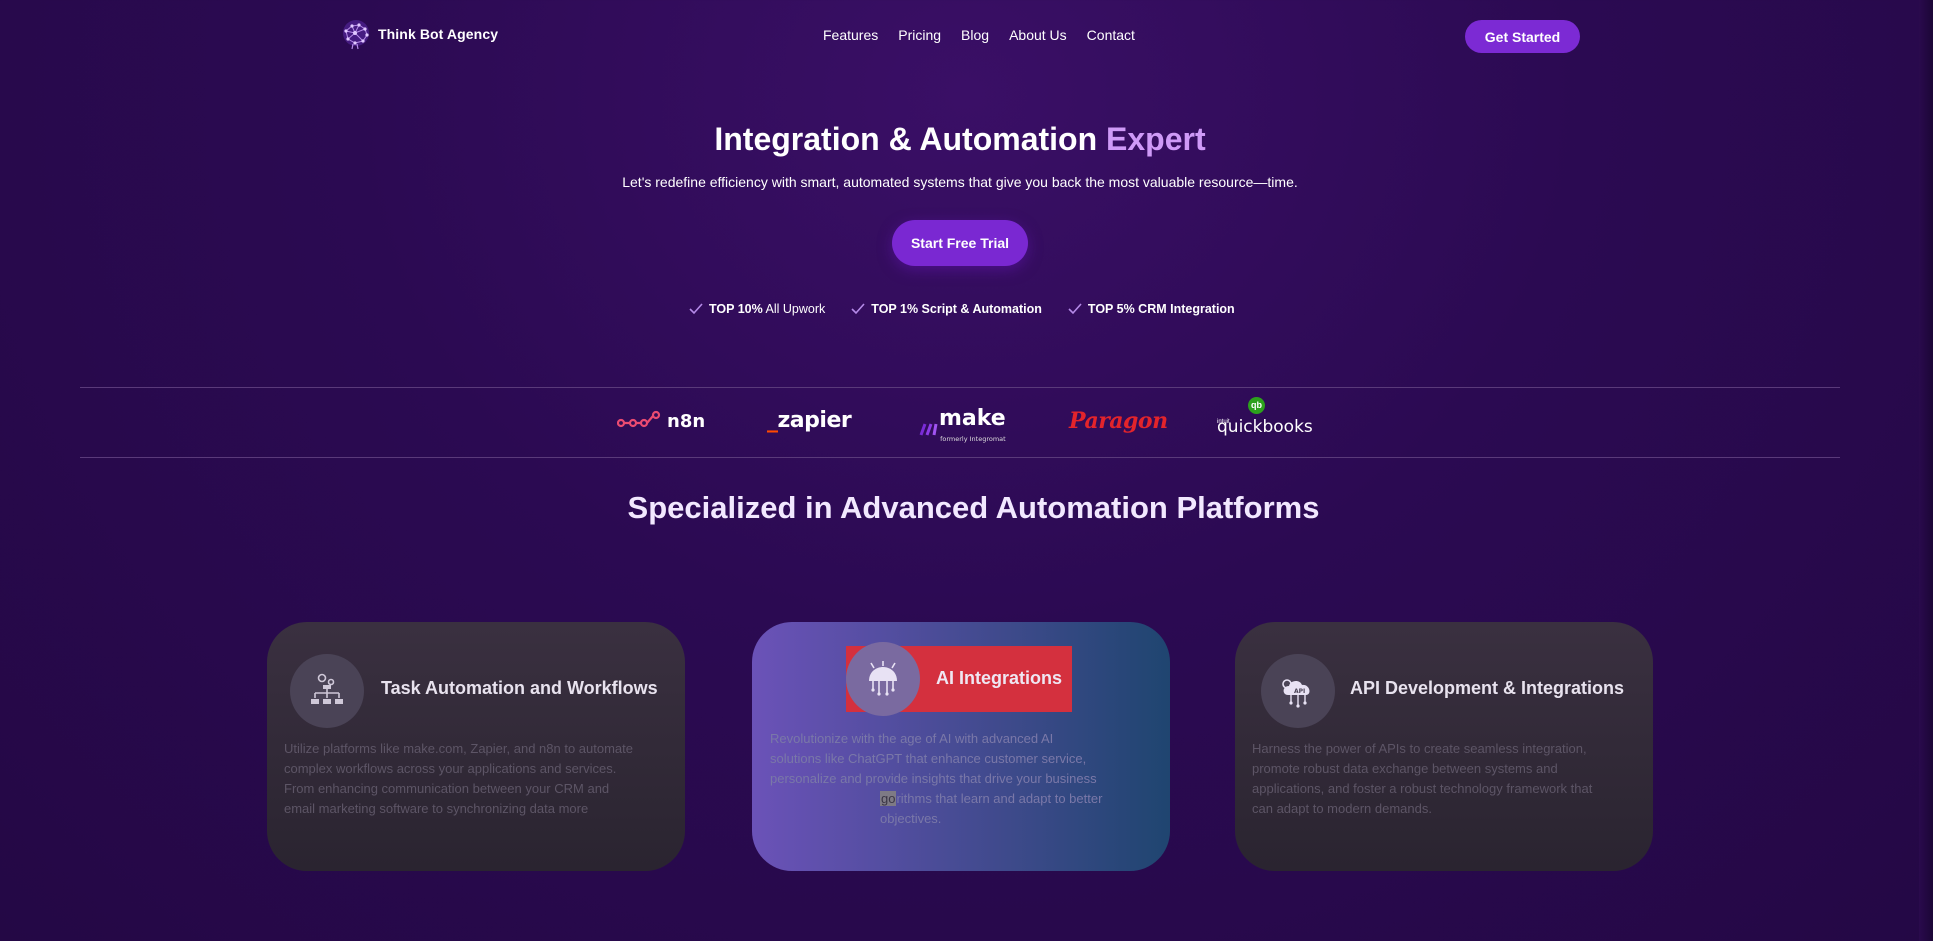  I want to click on ai-brain-icon, so click(883, 679).